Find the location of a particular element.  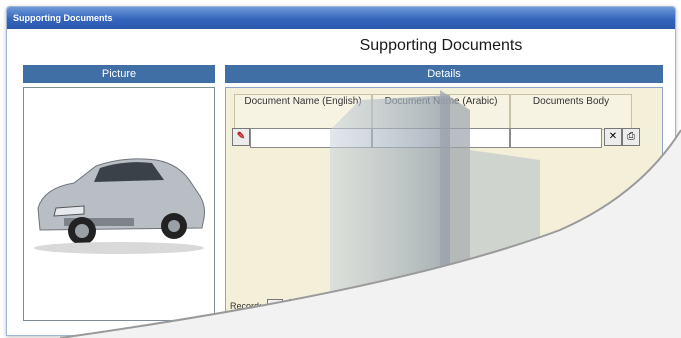

column-header-arabic: Document Name (Arabic) is located at coordinates (441, 112).